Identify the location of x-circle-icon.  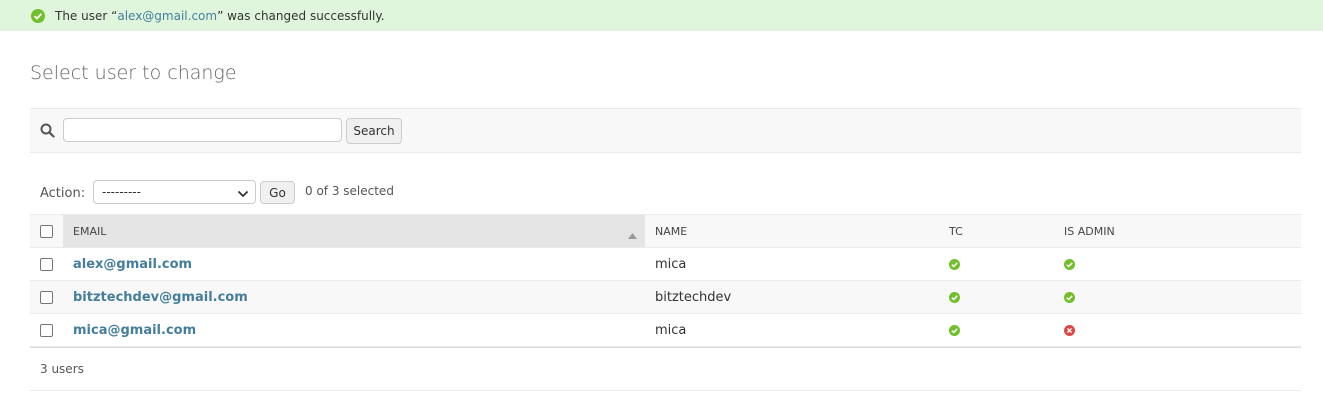
(1069, 330).